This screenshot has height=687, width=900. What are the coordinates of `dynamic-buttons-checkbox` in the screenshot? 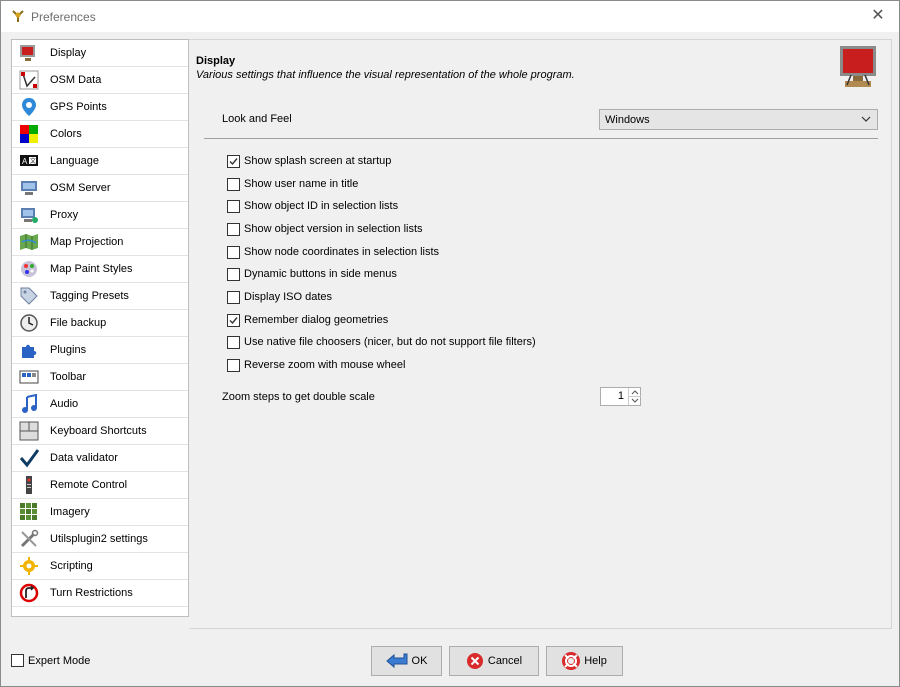 It's located at (233, 274).